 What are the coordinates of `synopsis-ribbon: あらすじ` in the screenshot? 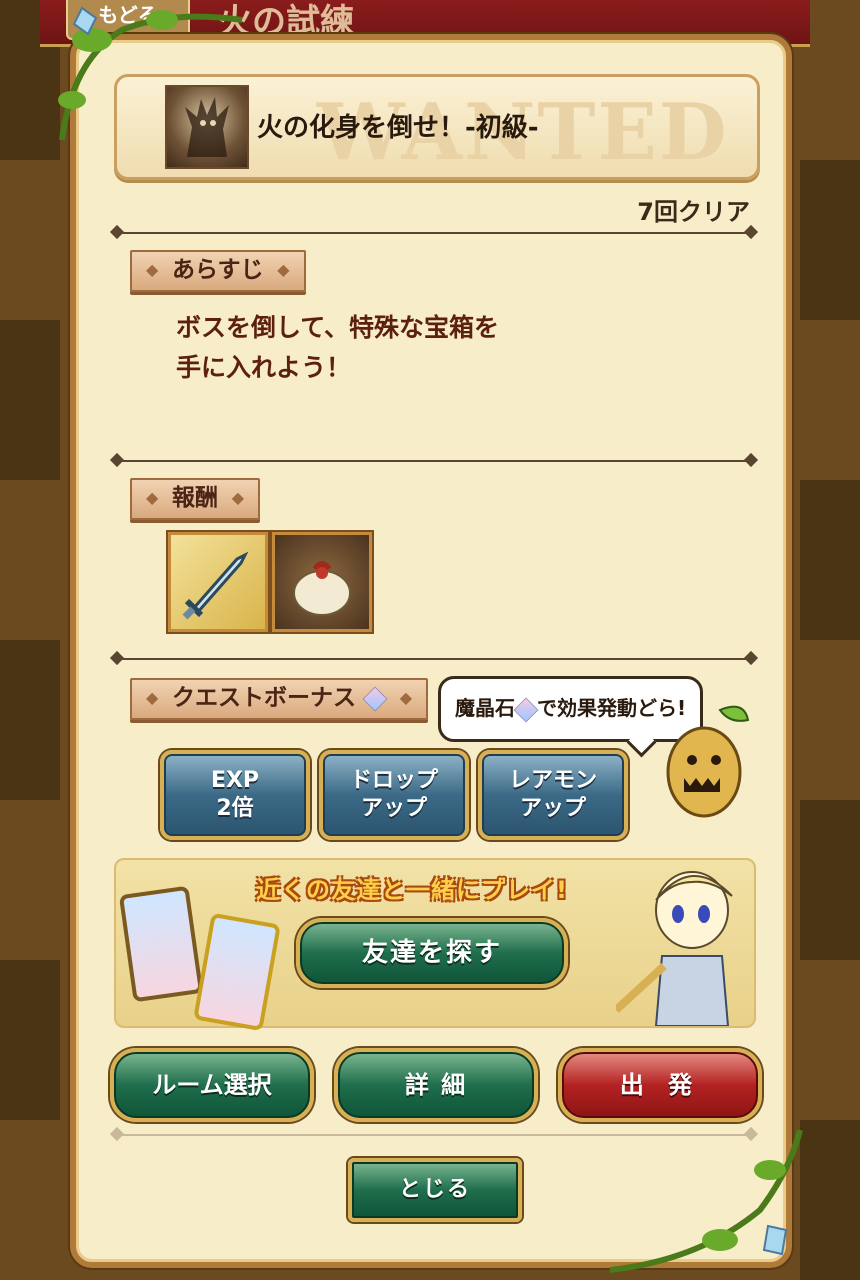 It's located at (218, 271).